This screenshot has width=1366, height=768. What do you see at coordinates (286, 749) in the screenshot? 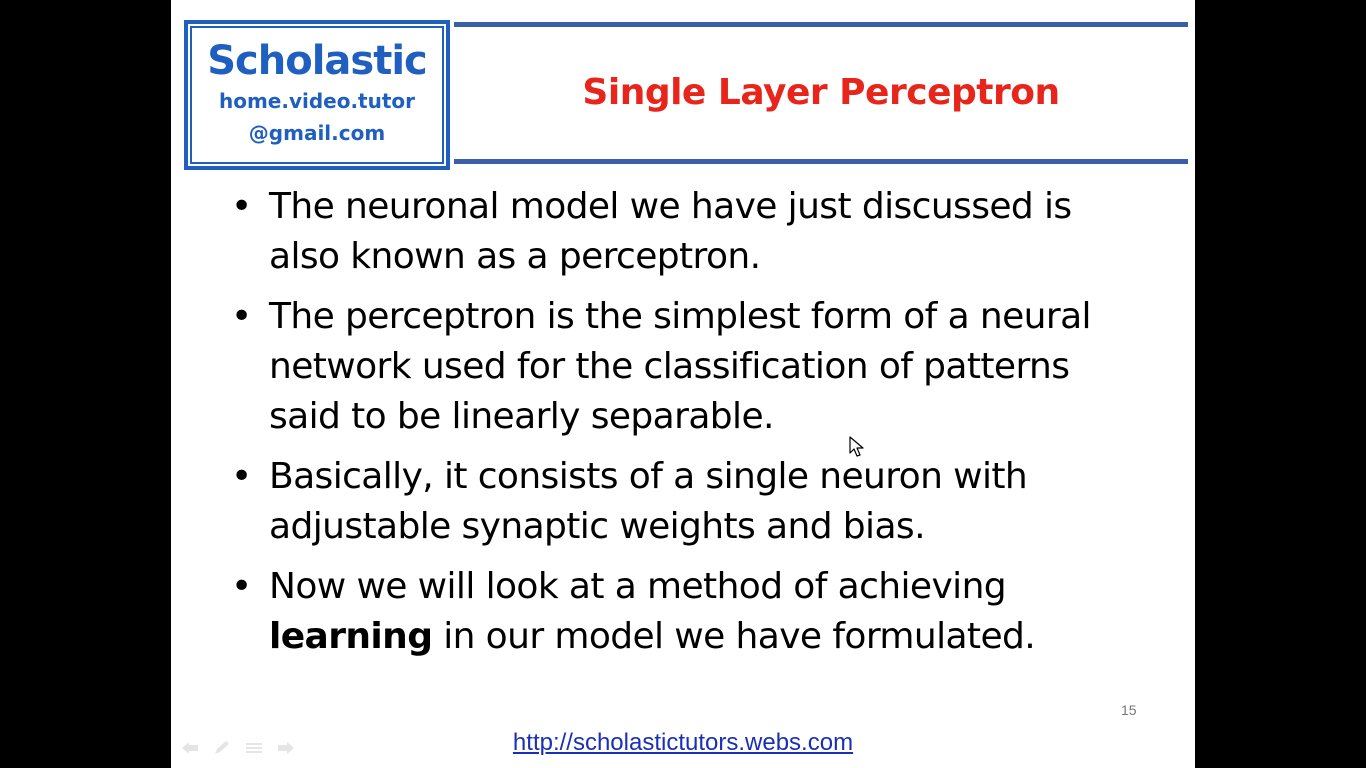
I see `next-arrow-icon` at bounding box center [286, 749].